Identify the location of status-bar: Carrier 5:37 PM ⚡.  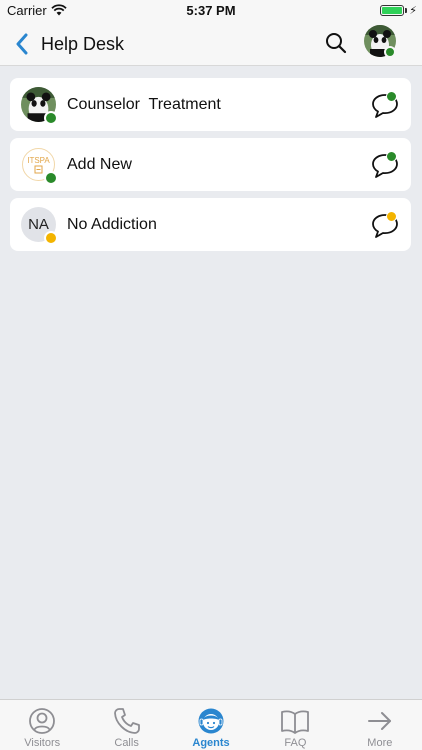
(211, 11).